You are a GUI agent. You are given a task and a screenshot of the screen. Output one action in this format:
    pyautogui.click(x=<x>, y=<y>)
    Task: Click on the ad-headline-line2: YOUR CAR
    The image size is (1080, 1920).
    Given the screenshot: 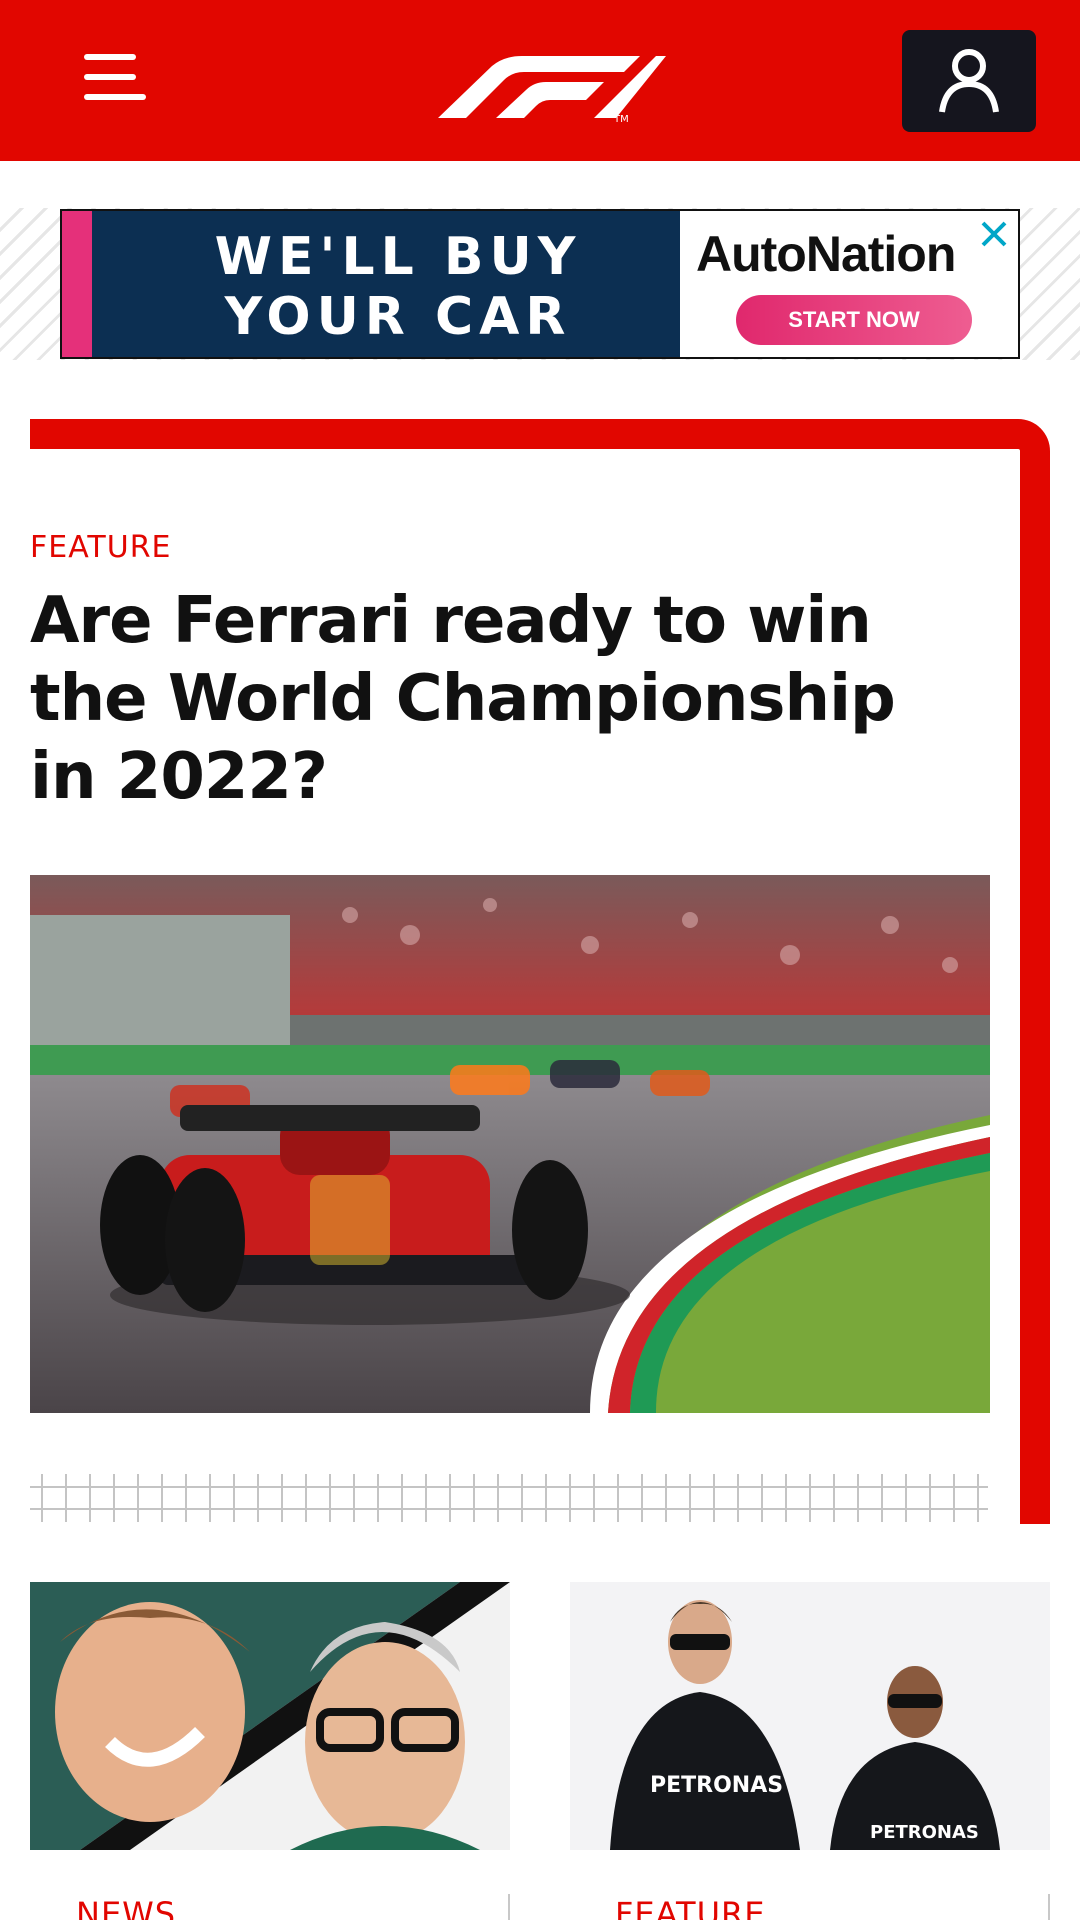 What is the action you would take?
    pyautogui.click(x=398, y=317)
    